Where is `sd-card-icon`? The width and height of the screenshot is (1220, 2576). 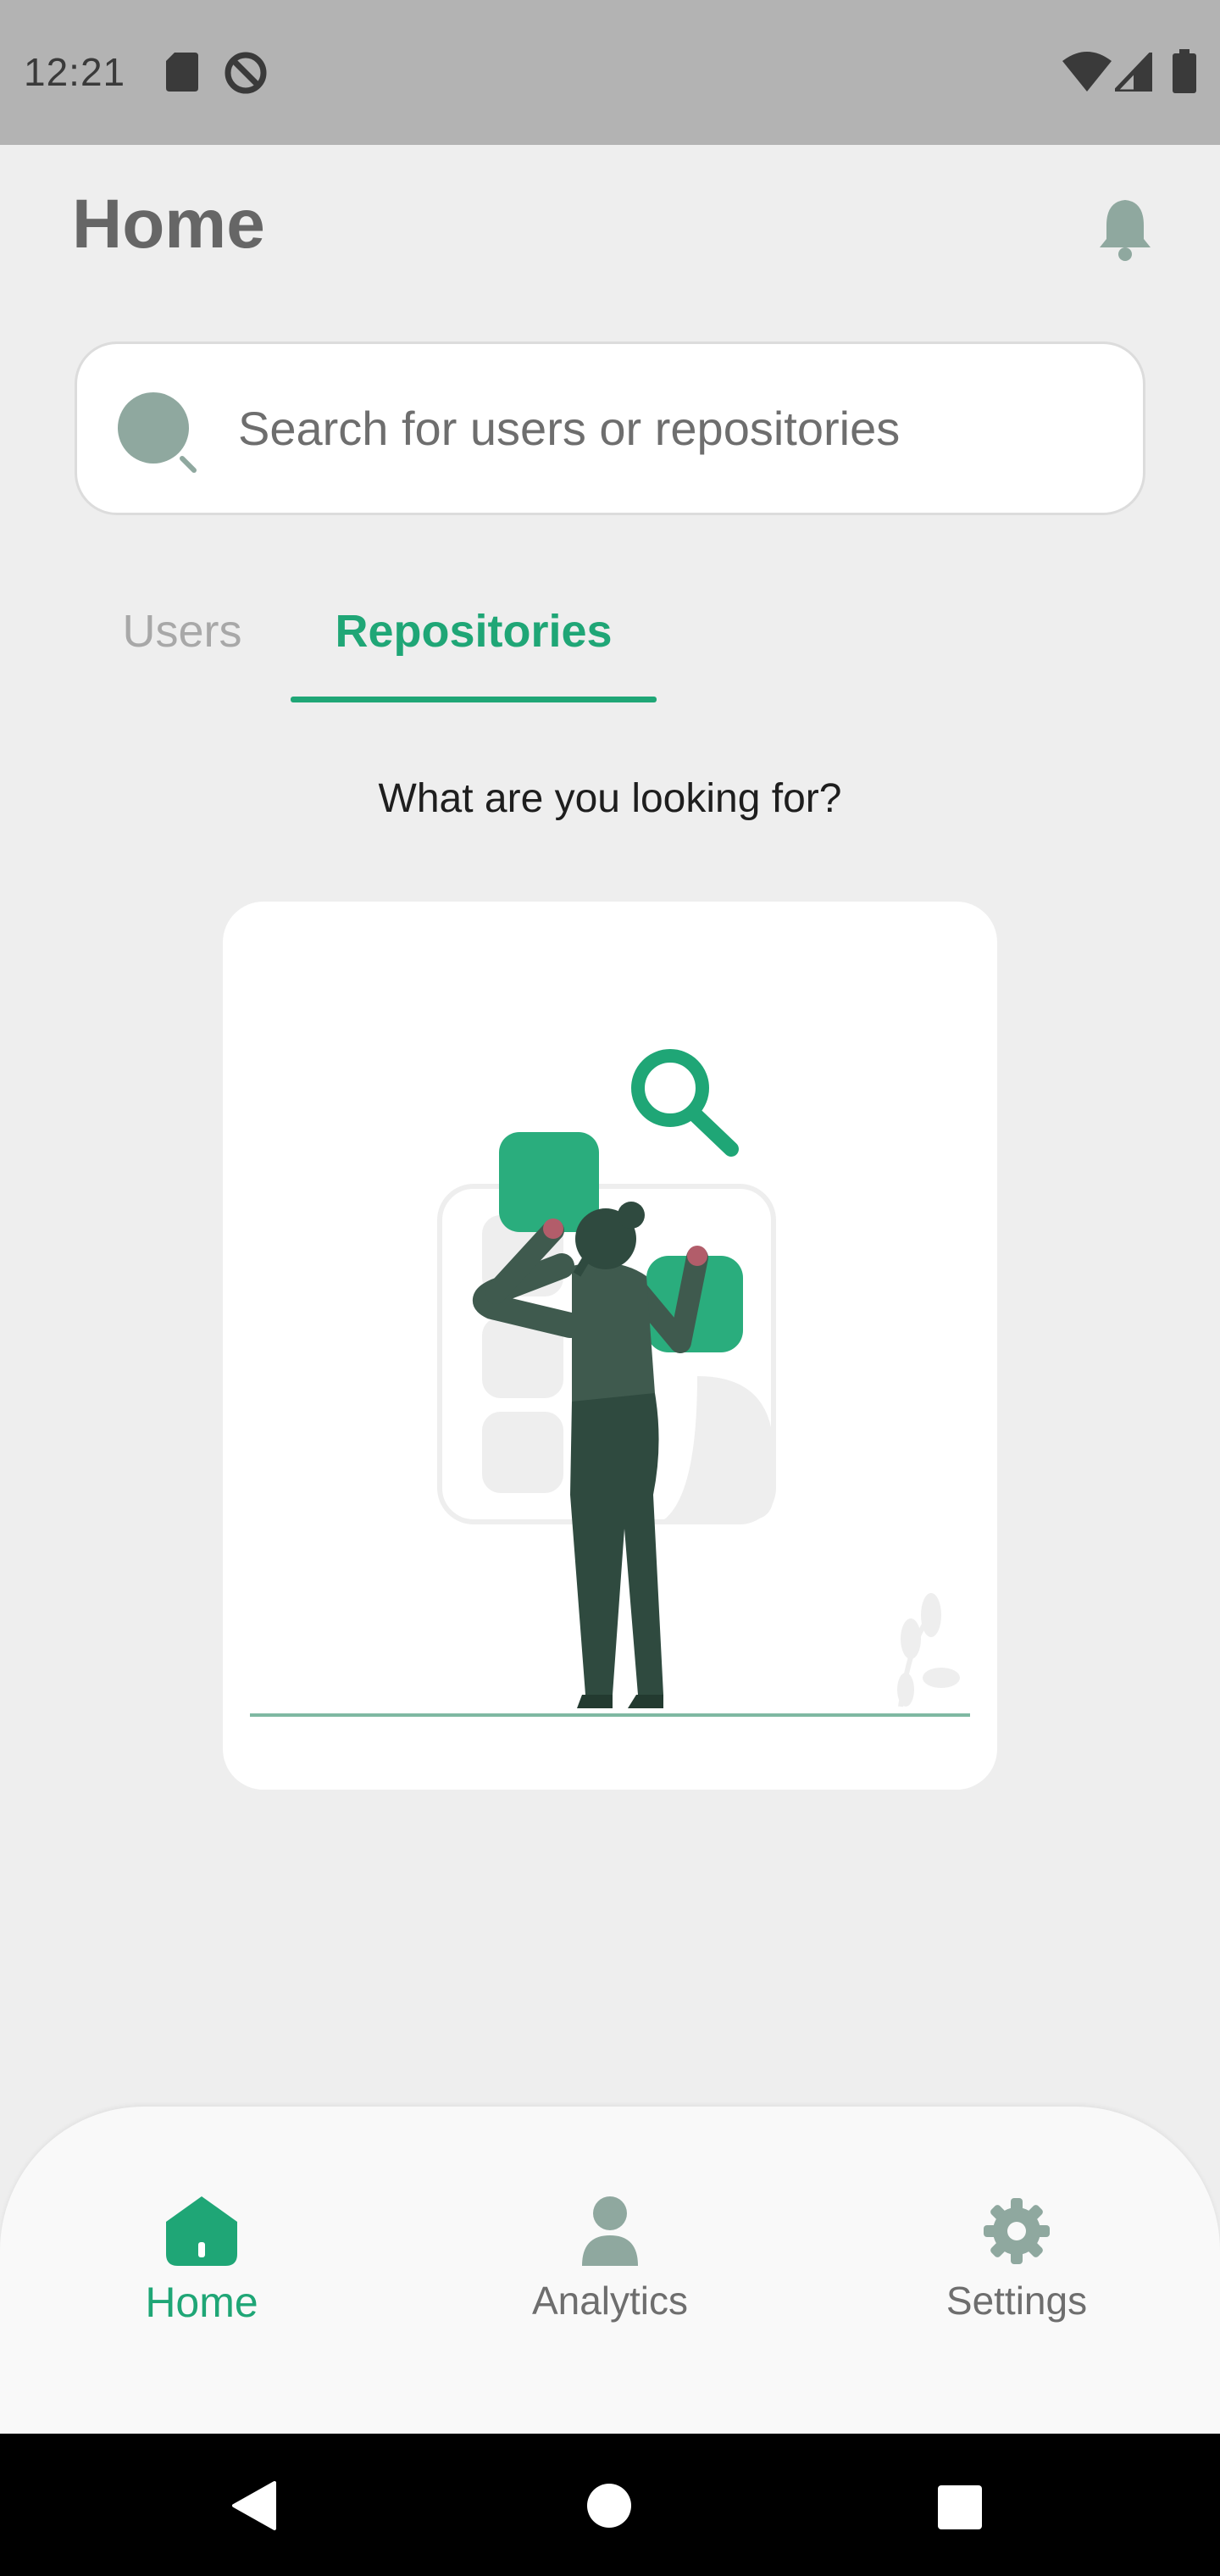 sd-card-icon is located at coordinates (182, 72).